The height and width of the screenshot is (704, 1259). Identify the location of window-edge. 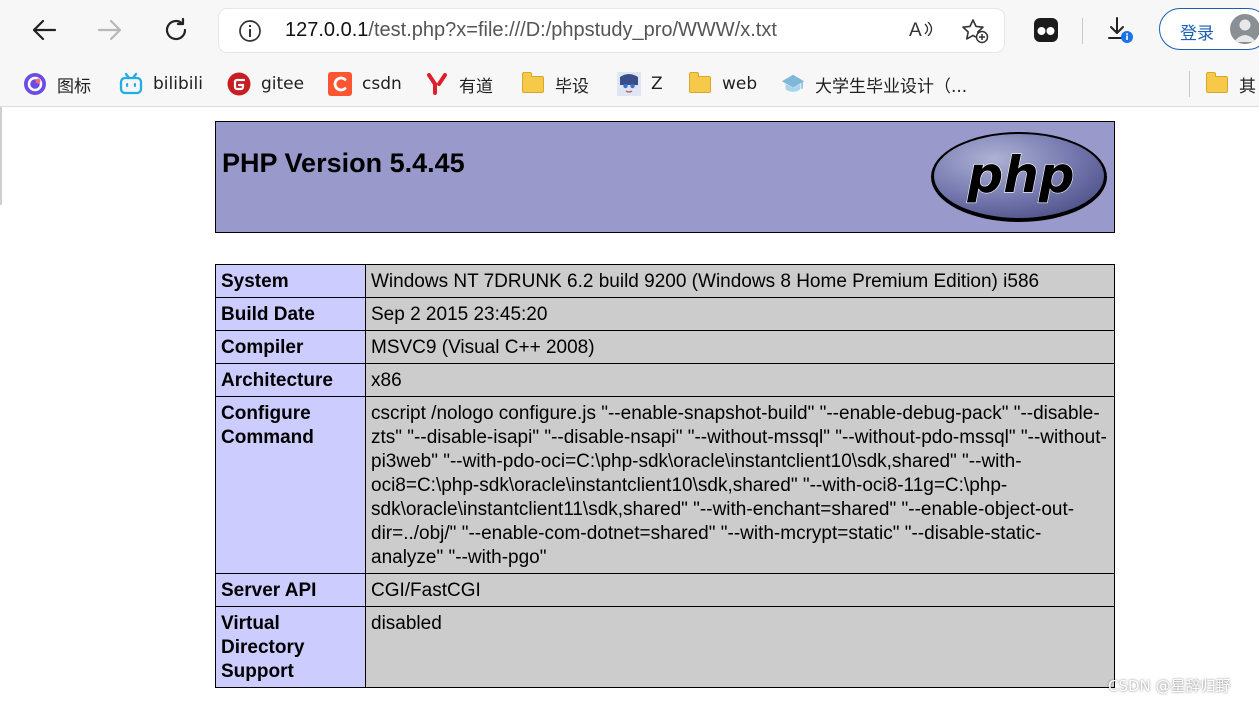
(1, 156).